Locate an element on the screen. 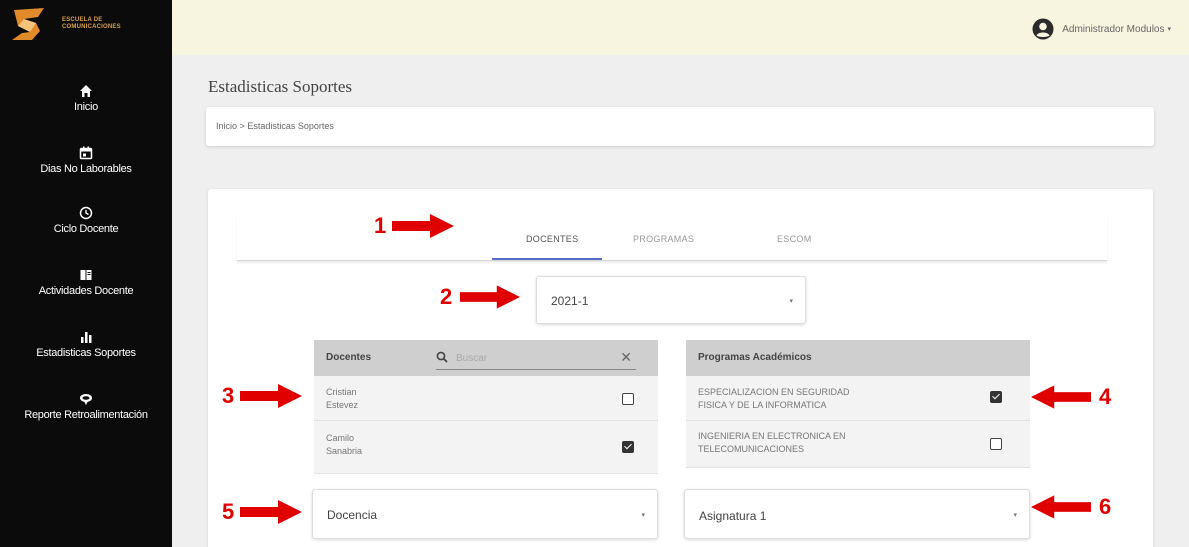 This screenshot has width=1189, height=547. docente-name: Cristian Estevez is located at coordinates (342, 399).